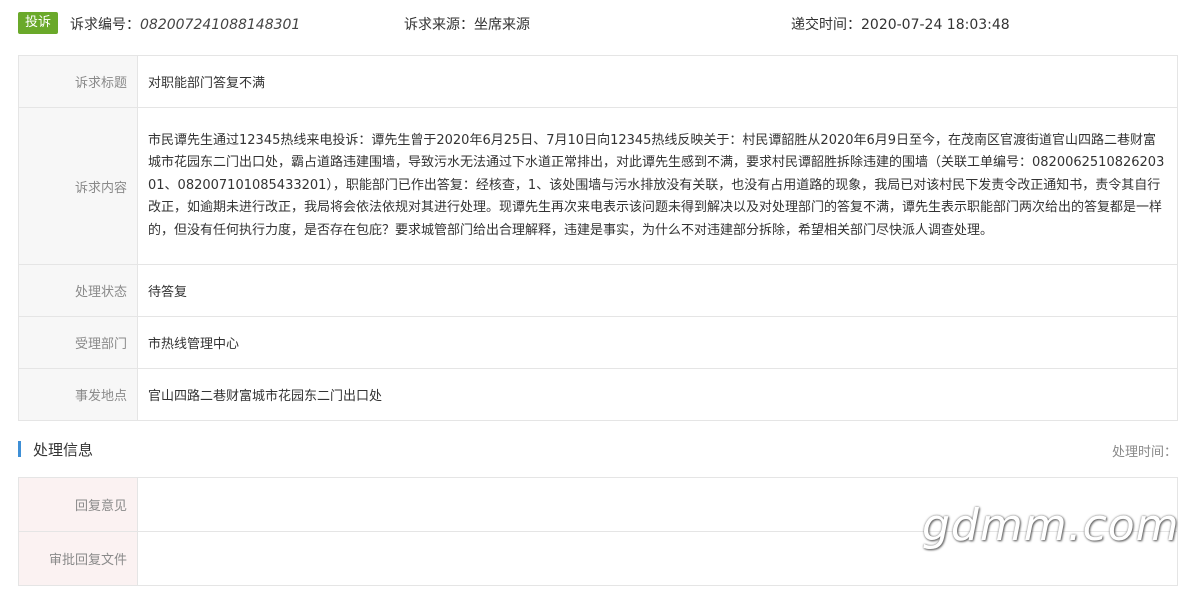 The height and width of the screenshot is (592, 1195). What do you see at coordinates (63, 450) in the screenshot?
I see `section-title: 处理信息` at bounding box center [63, 450].